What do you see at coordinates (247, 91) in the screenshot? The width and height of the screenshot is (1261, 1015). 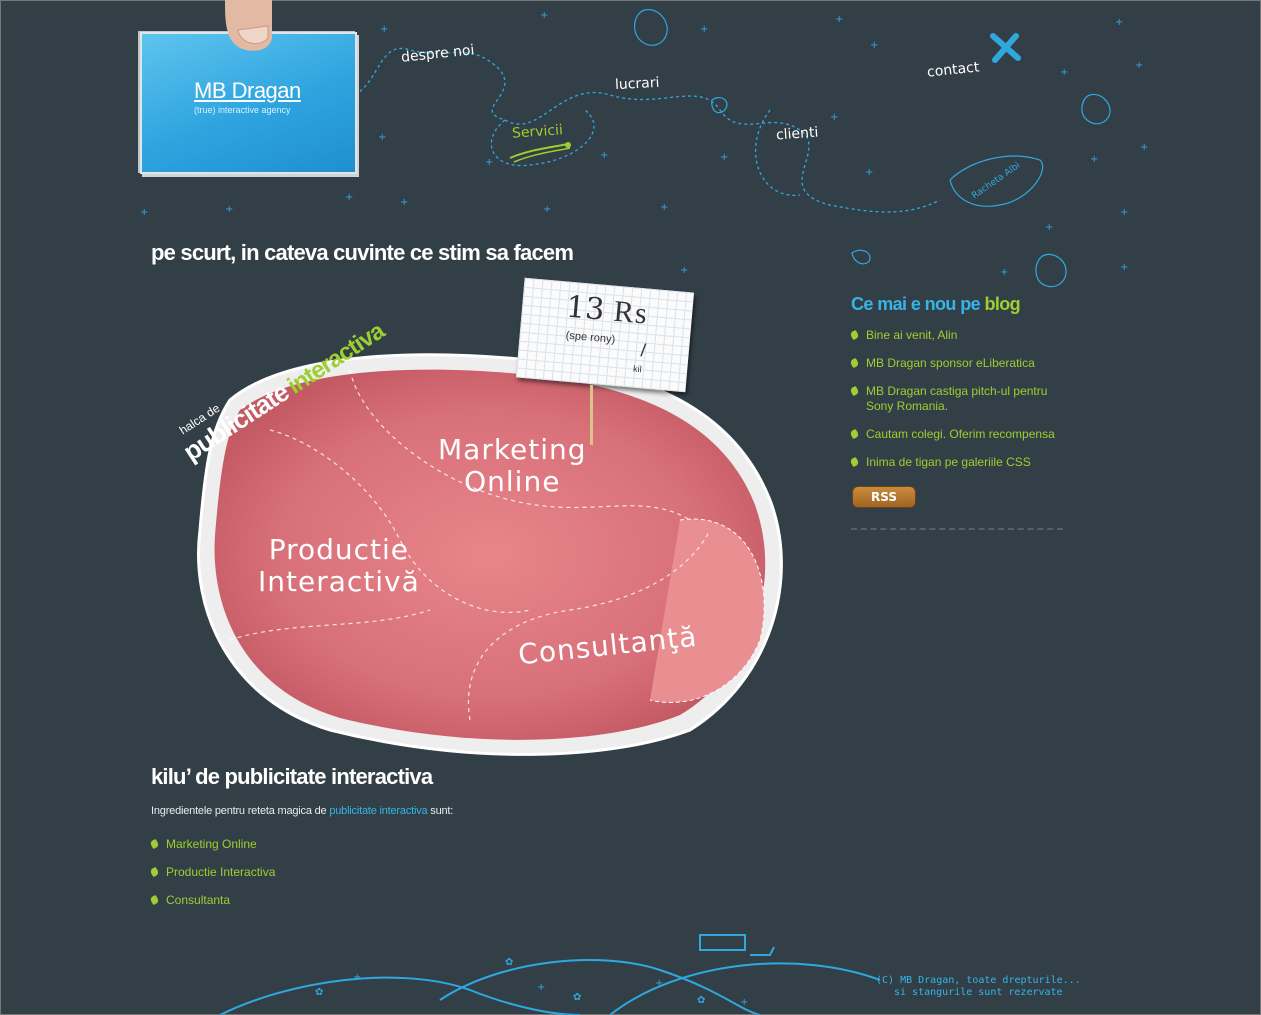 I see `brand-name: MB Dragan` at bounding box center [247, 91].